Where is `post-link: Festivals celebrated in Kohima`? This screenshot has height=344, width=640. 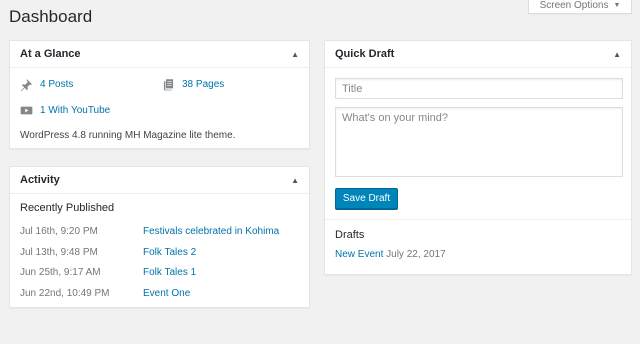
post-link: Festivals celebrated in Kohima is located at coordinates (211, 231).